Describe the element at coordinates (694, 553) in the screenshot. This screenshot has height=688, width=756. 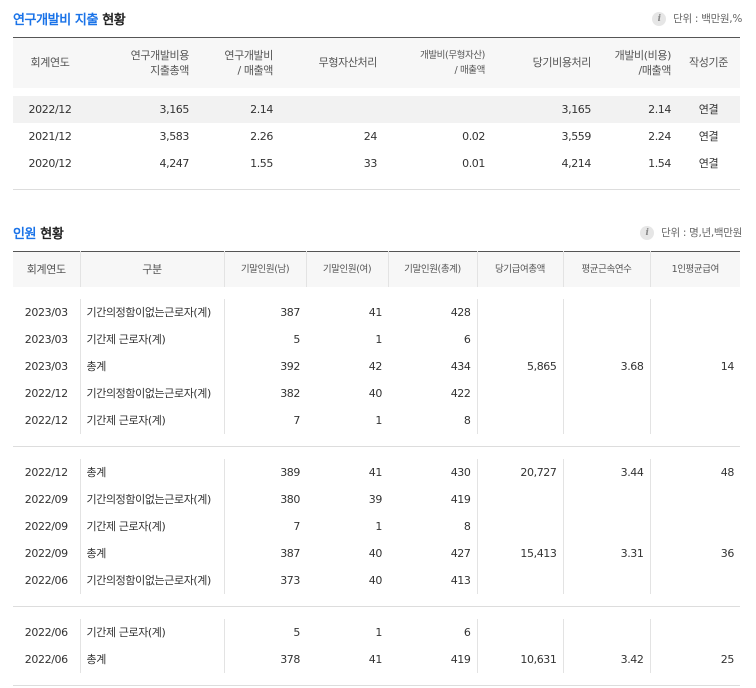
I see `cell-avg-salary: 36` at that location.